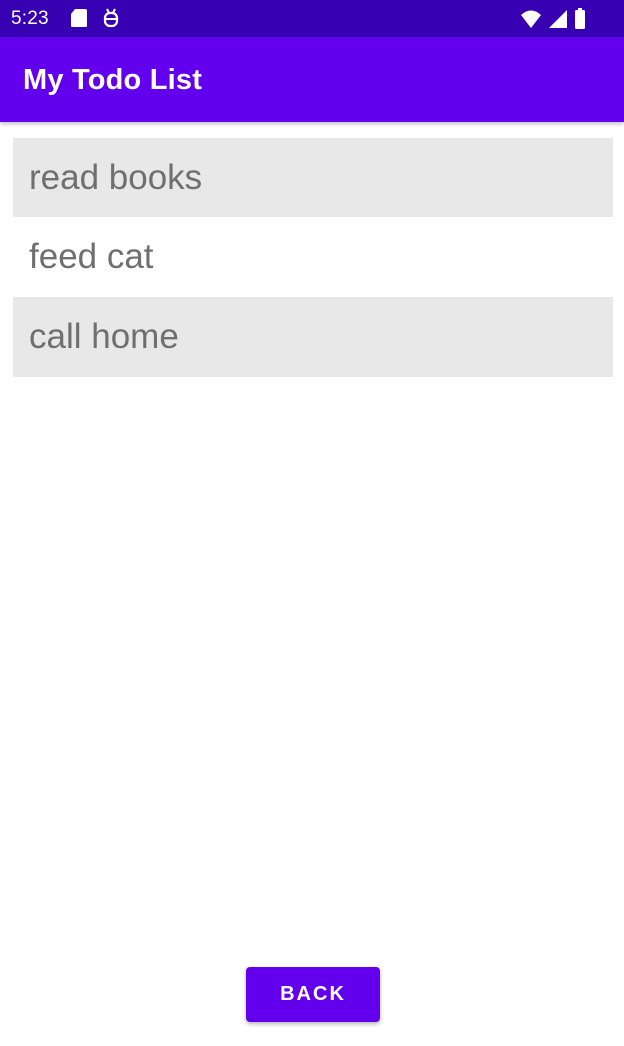 The image size is (624, 1046). What do you see at coordinates (111, 18) in the screenshot?
I see `debug-icon` at bounding box center [111, 18].